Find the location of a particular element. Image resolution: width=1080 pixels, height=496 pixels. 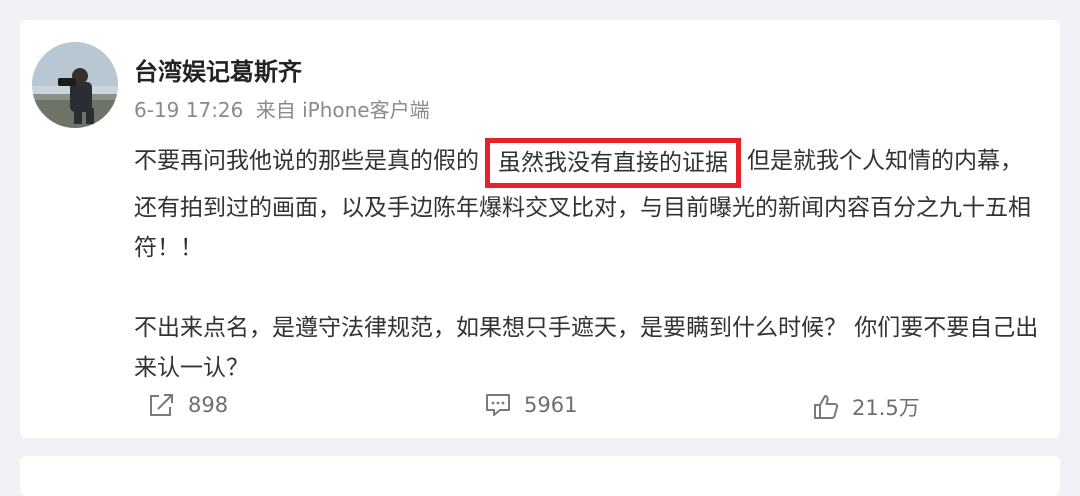

repost-count: 898 is located at coordinates (208, 405).